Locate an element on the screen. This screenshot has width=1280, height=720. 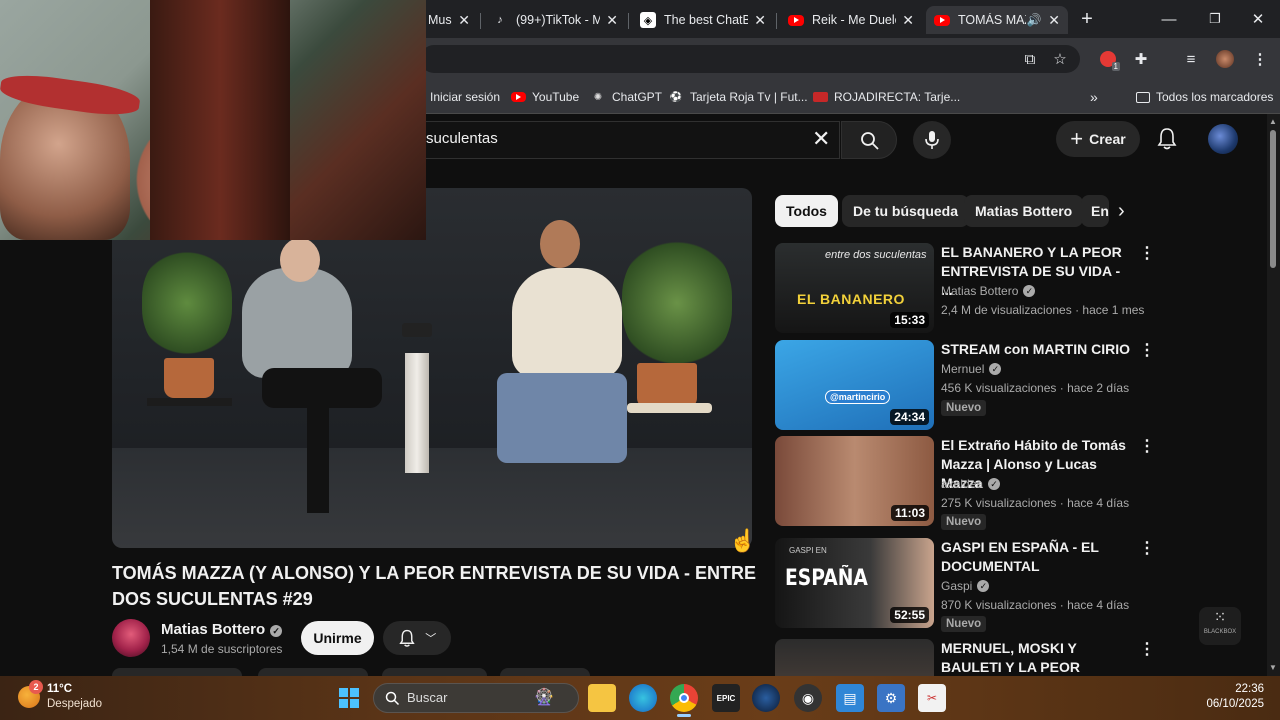
recommendation-channel: Gaspi ✓ is located at coordinates (965, 586).